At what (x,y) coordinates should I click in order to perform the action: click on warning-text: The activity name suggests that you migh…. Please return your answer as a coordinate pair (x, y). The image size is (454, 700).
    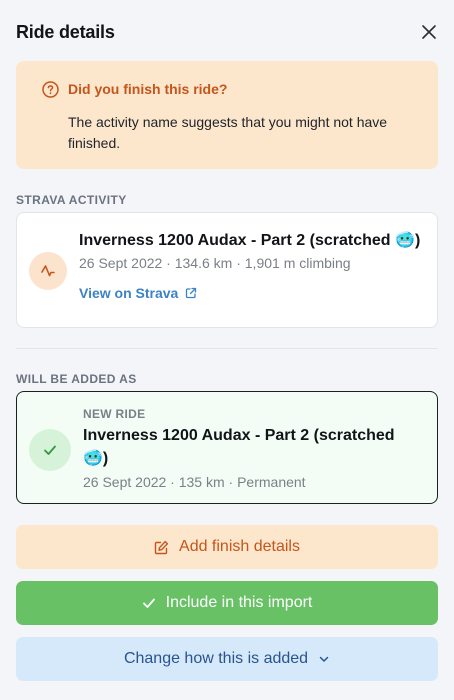
    Looking at the image, I should click on (228, 132).